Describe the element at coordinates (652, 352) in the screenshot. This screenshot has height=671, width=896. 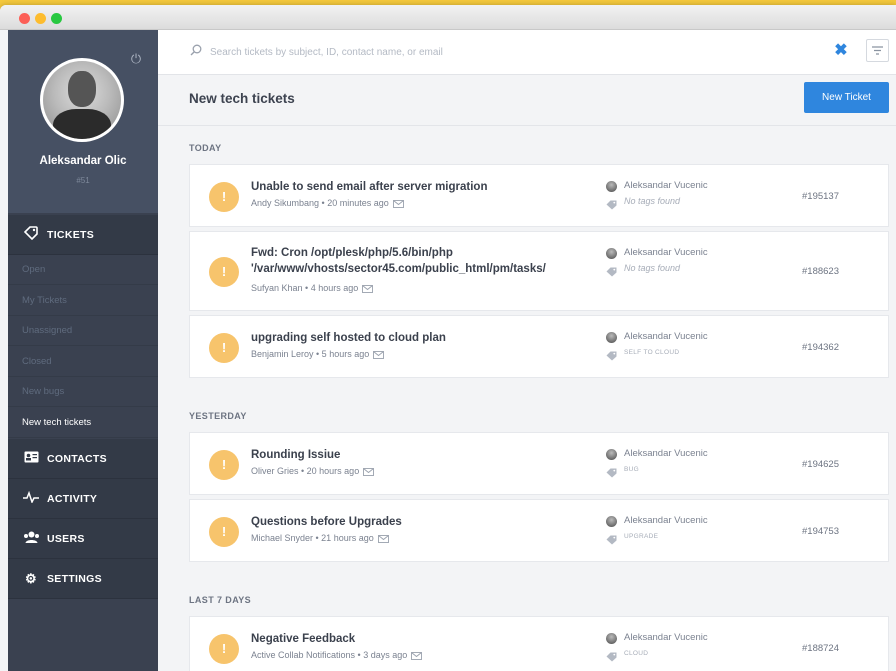
I see `ticket-tags: SELF TO CLOUD` at that location.